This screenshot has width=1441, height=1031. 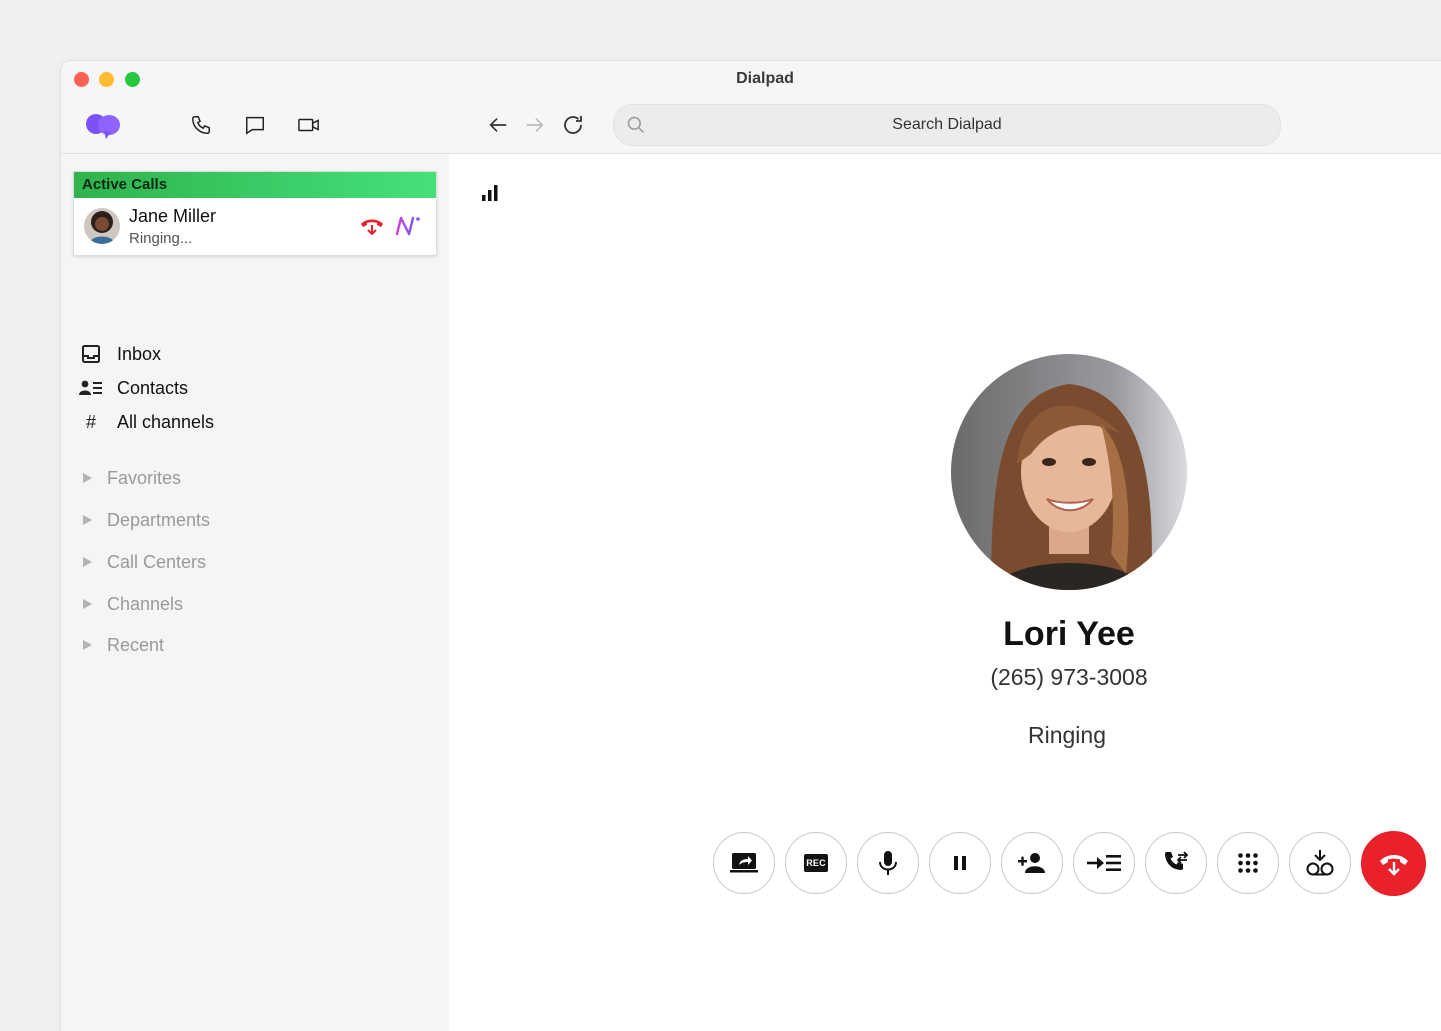 I want to click on voicemail-drop-icon, so click(x=1320, y=863).